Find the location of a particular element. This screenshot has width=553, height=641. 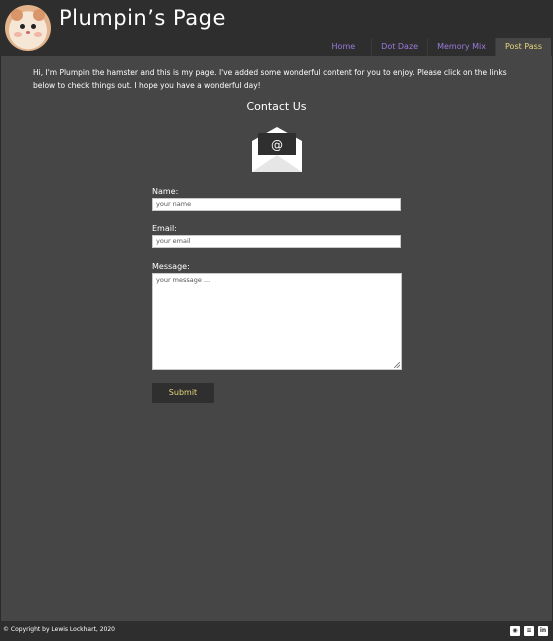

name-label: Name: is located at coordinates (165, 191).